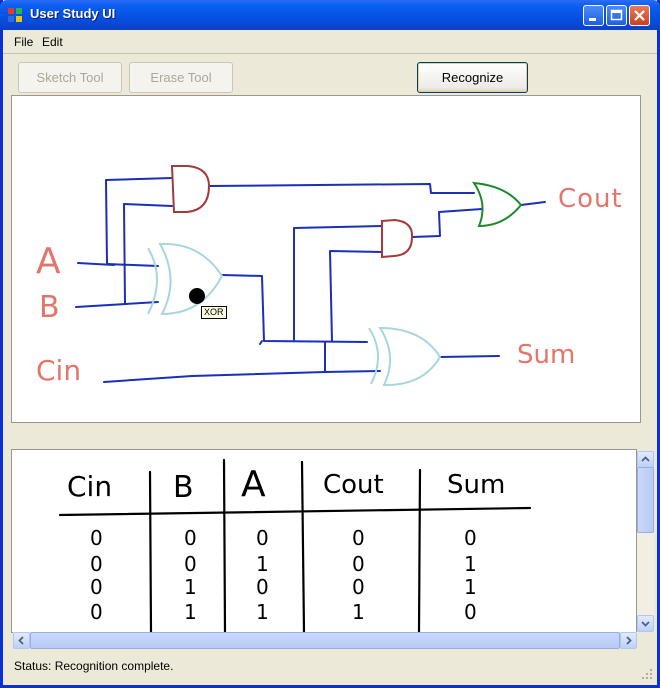 The width and height of the screenshot is (660, 688). I want to click on or-gate, so click(497, 204).